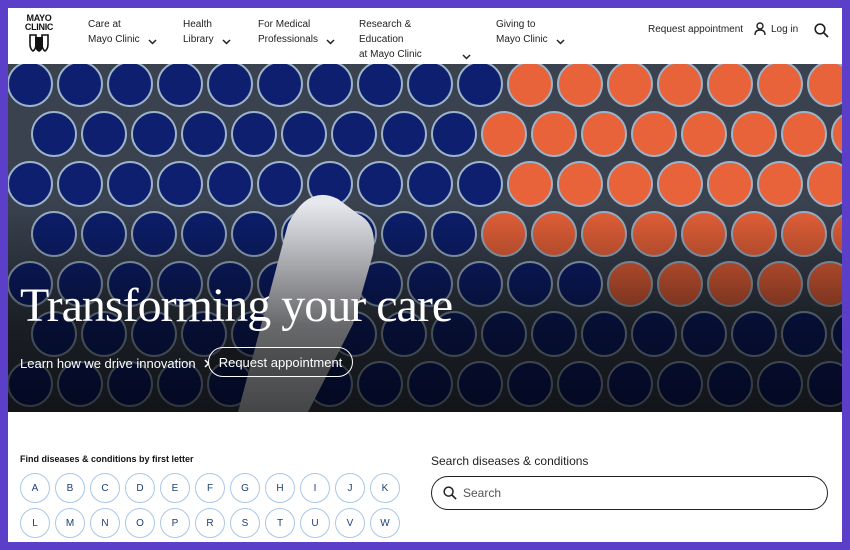 The width and height of the screenshot is (850, 550). What do you see at coordinates (245, 488) in the screenshot?
I see `letter-button-g: G` at bounding box center [245, 488].